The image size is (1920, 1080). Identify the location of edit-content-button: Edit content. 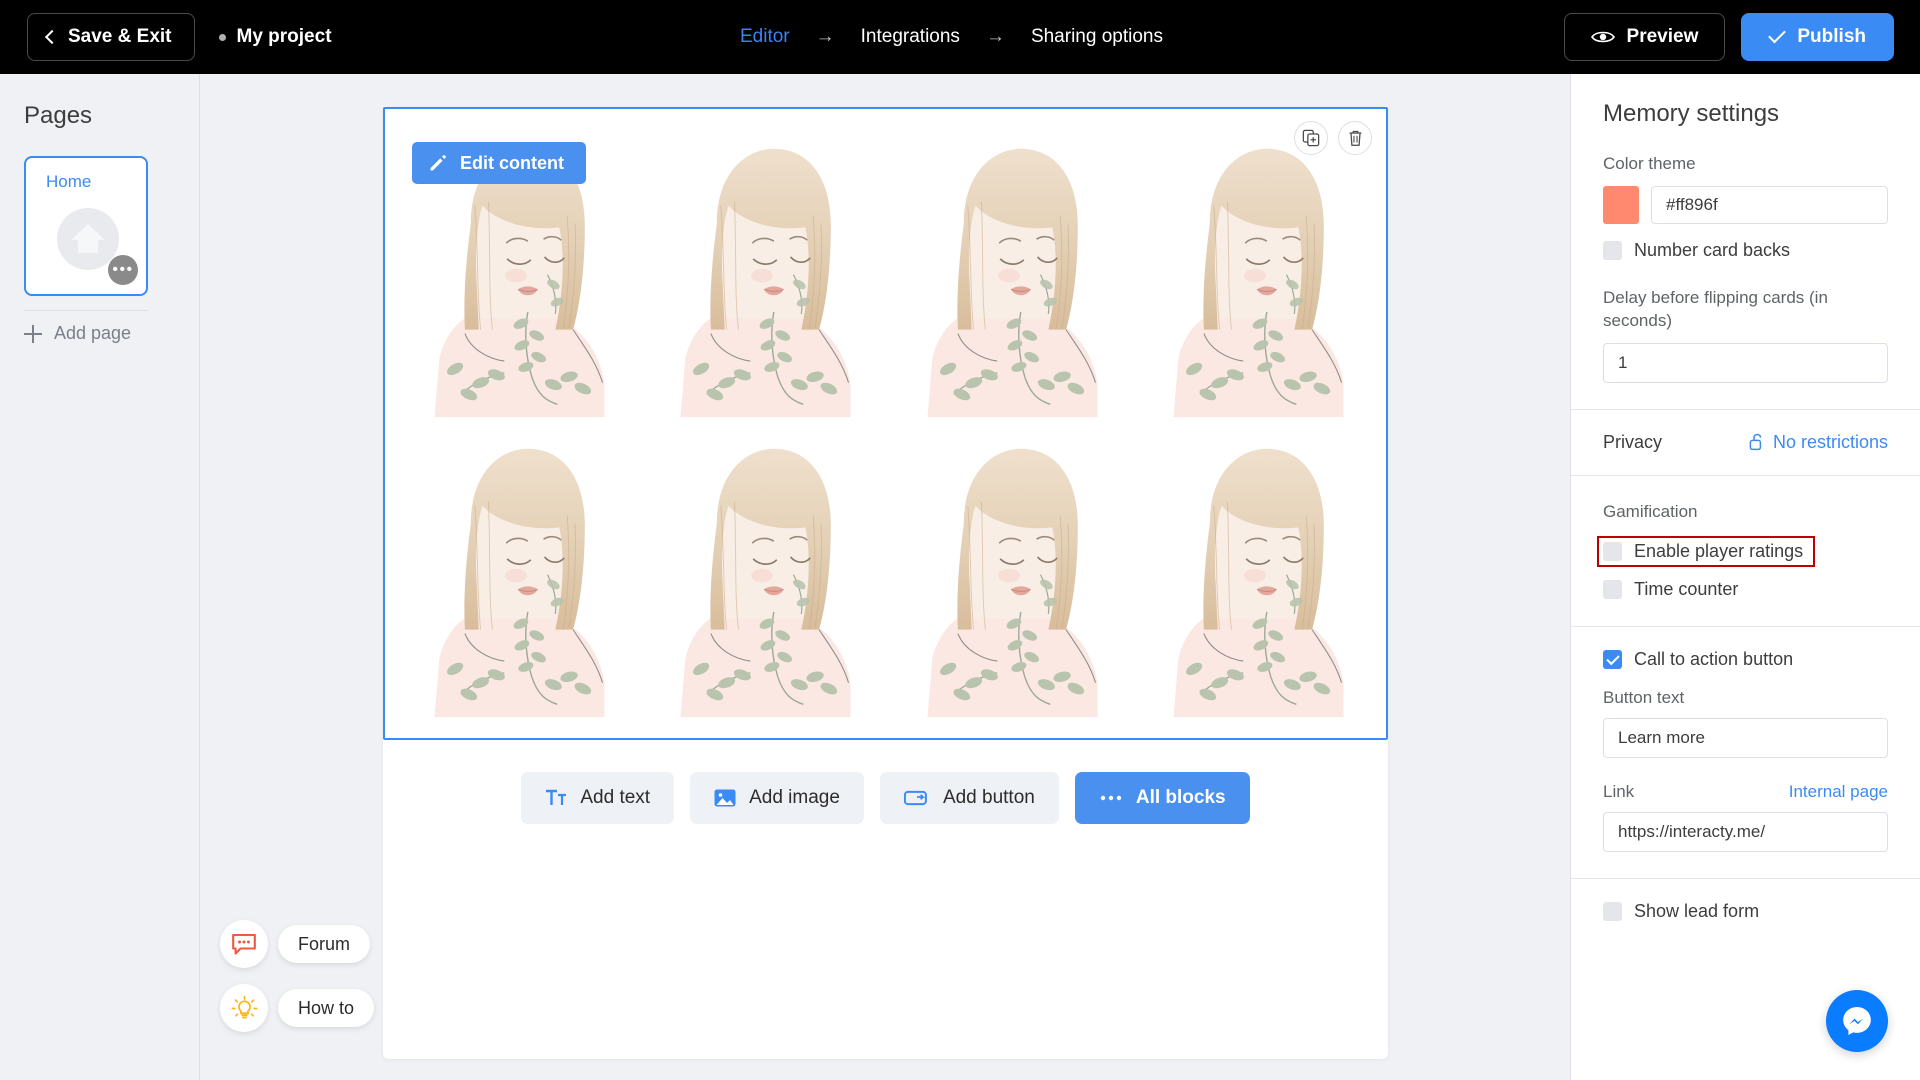
(499, 163).